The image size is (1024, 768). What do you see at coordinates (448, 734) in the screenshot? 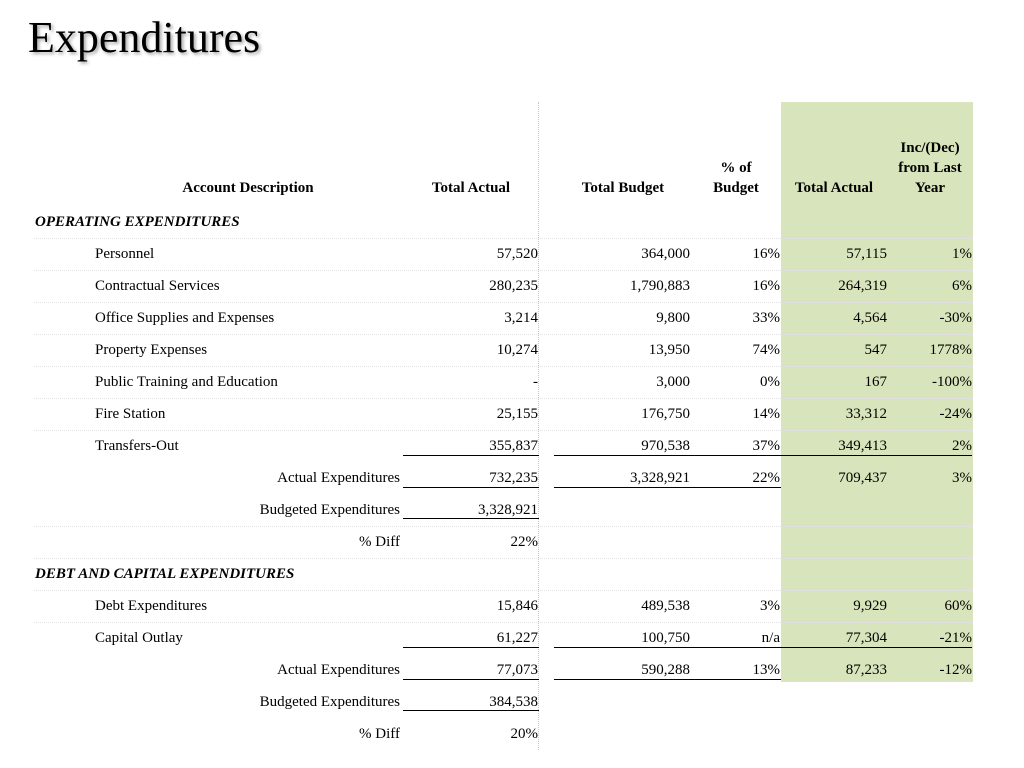
I see `diff-row: % Diff 20%` at bounding box center [448, 734].